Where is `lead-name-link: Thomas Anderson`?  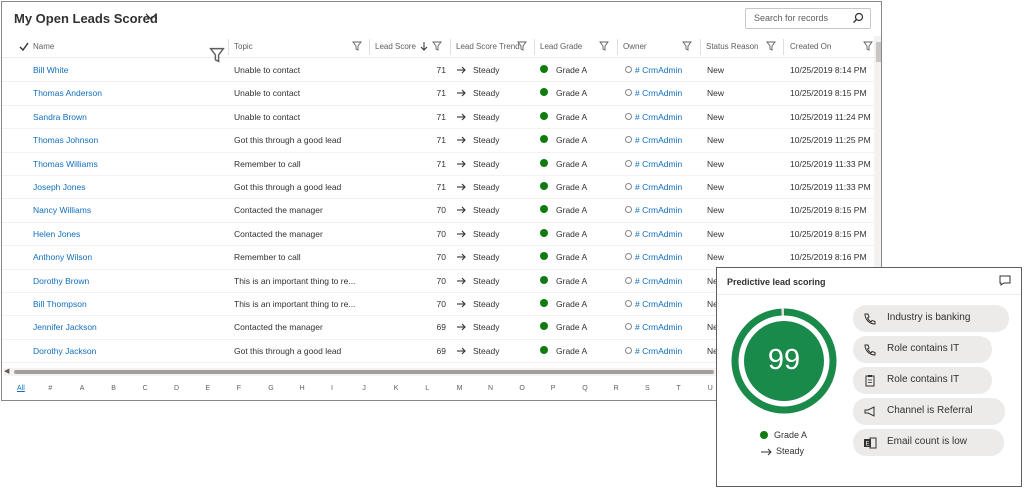 lead-name-link: Thomas Anderson is located at coordinates (67, 93).